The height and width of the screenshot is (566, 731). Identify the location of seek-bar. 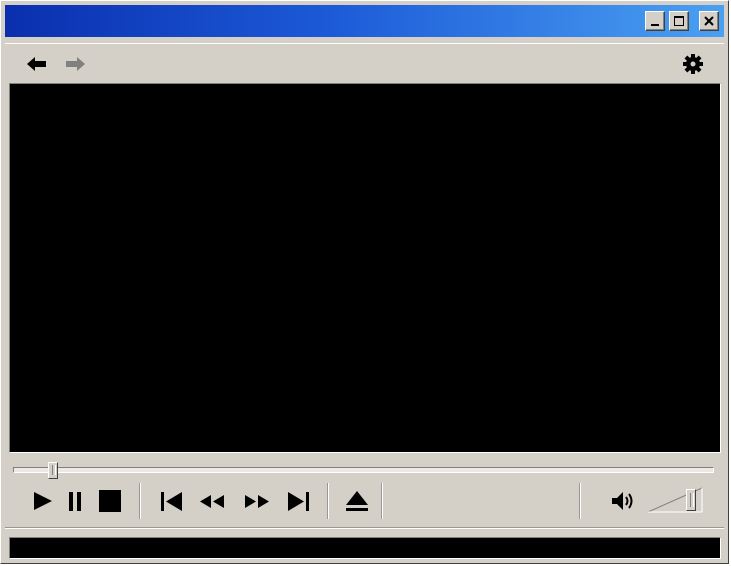
(363, 470).